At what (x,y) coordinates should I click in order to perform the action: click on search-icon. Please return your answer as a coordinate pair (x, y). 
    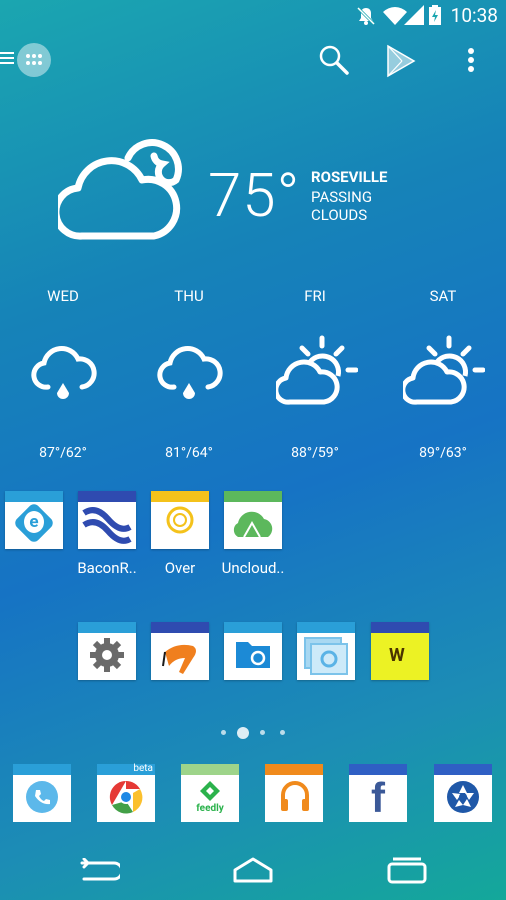
    Looking at the image, I should click on (334, 60).